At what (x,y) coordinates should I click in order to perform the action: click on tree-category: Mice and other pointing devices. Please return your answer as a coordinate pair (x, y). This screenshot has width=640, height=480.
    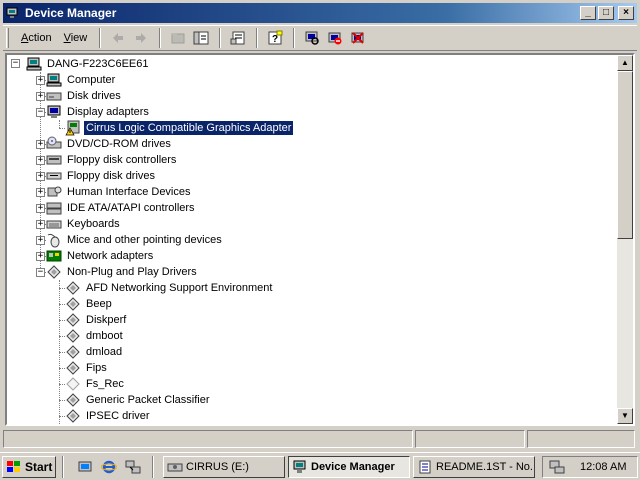
    Looking at the image, I should click on (135, 240).